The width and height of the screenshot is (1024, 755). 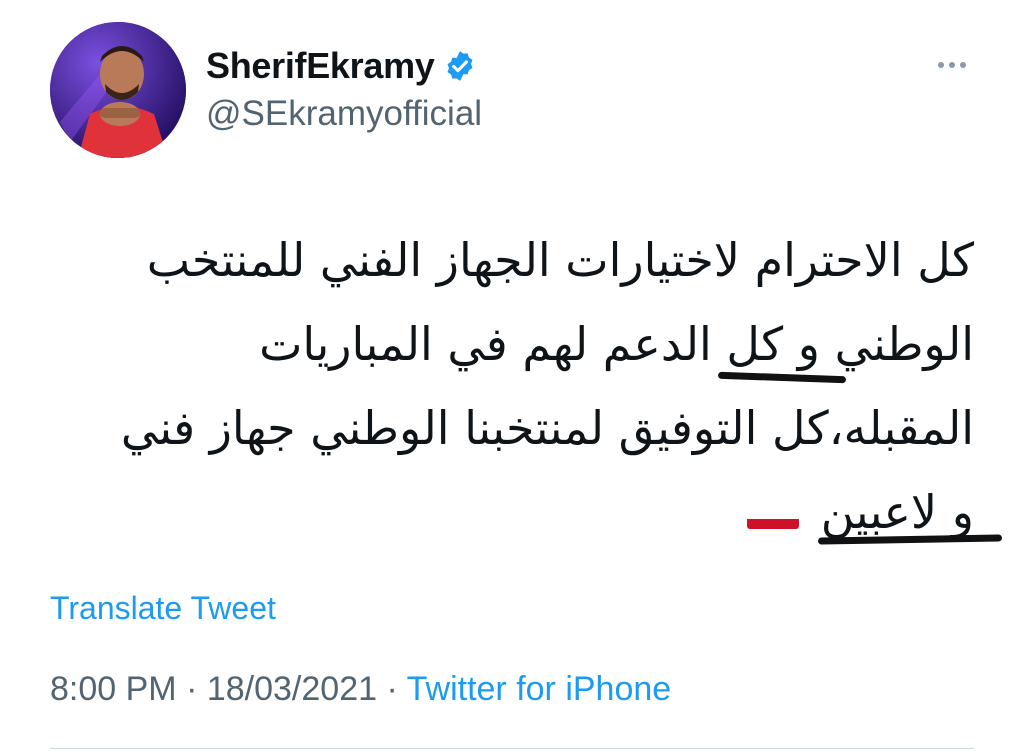 I want to click on author-name-row: SherifEkramy, so click(x=341, y=66).